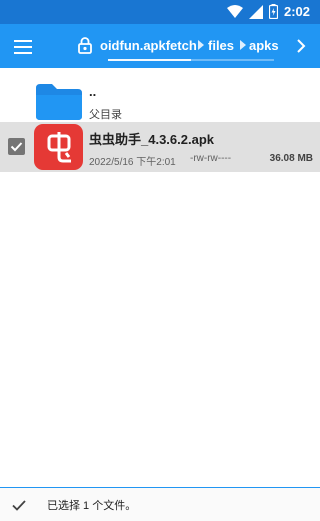  I want to click on parent-directory-name: .., so click(93, 91).